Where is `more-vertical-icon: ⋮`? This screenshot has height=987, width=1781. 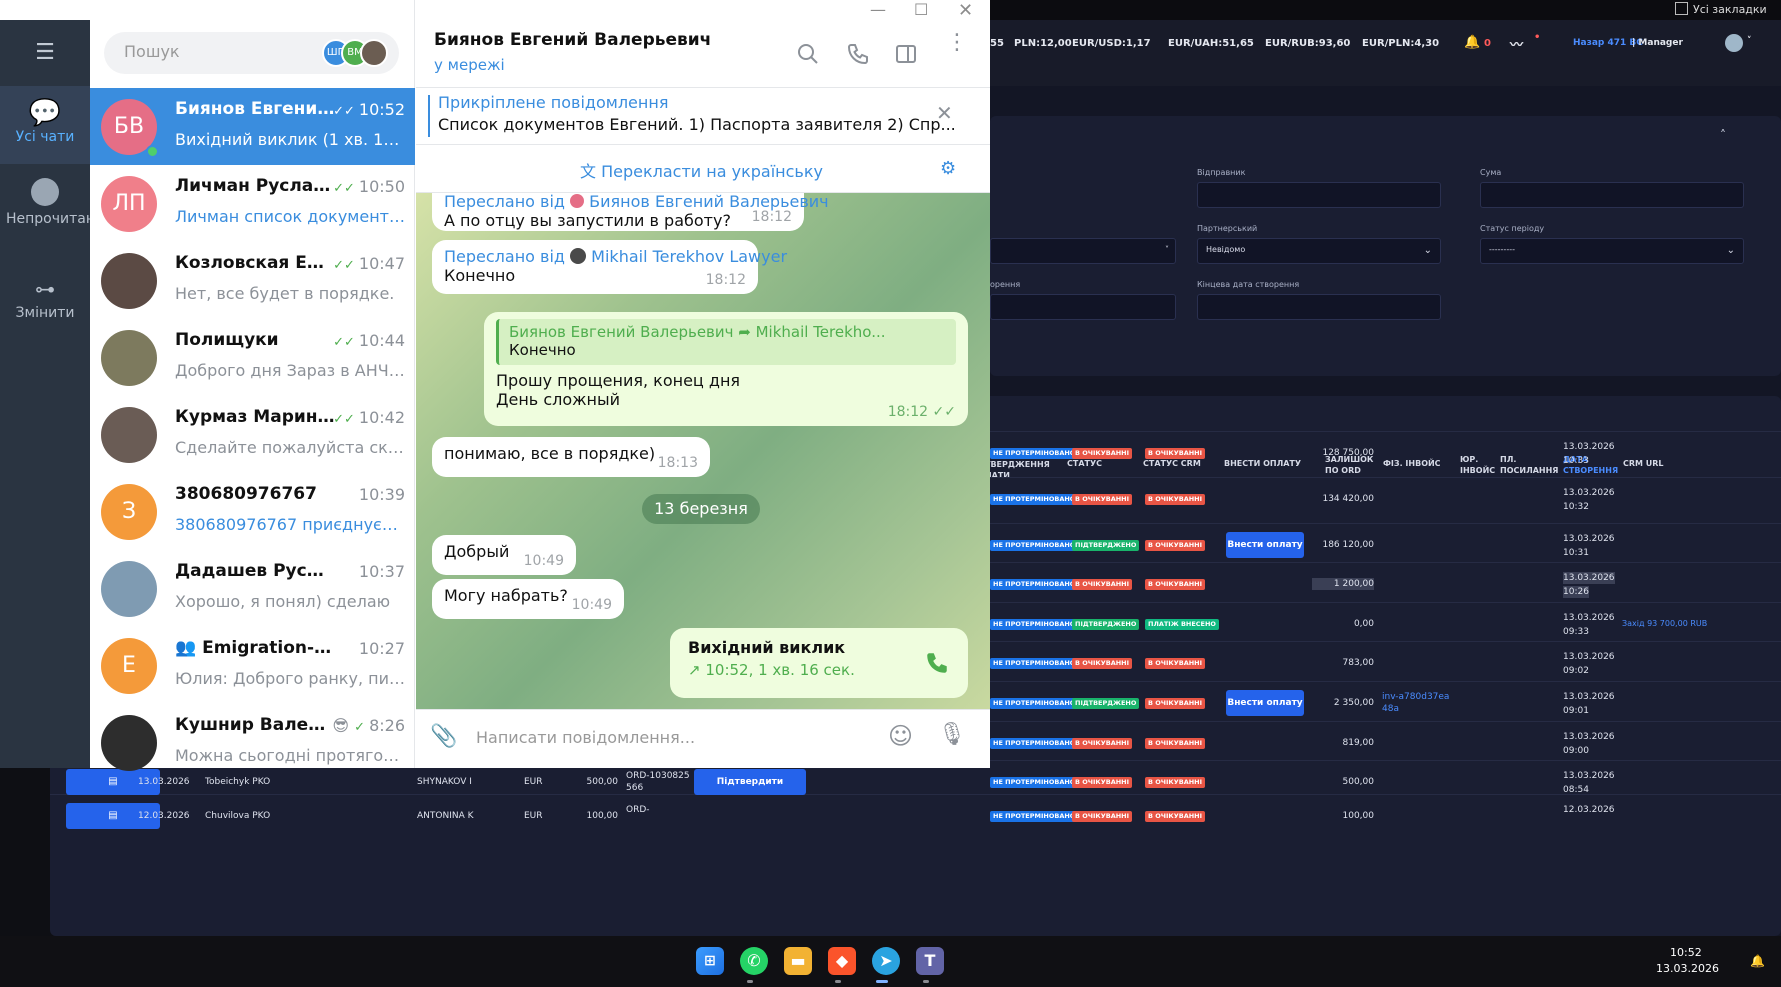
more-vertical-icon: ⋮ is located at coordinates (957, 43).